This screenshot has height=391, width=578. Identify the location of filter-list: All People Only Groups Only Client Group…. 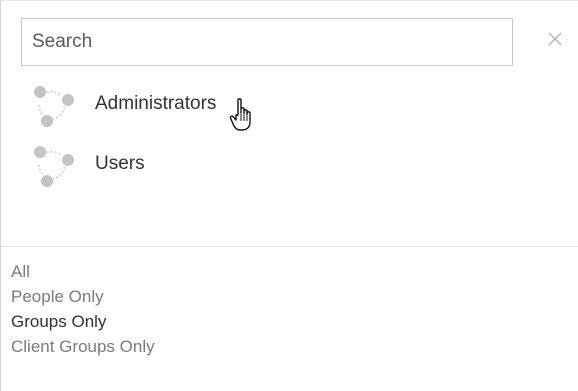
(83, 309).